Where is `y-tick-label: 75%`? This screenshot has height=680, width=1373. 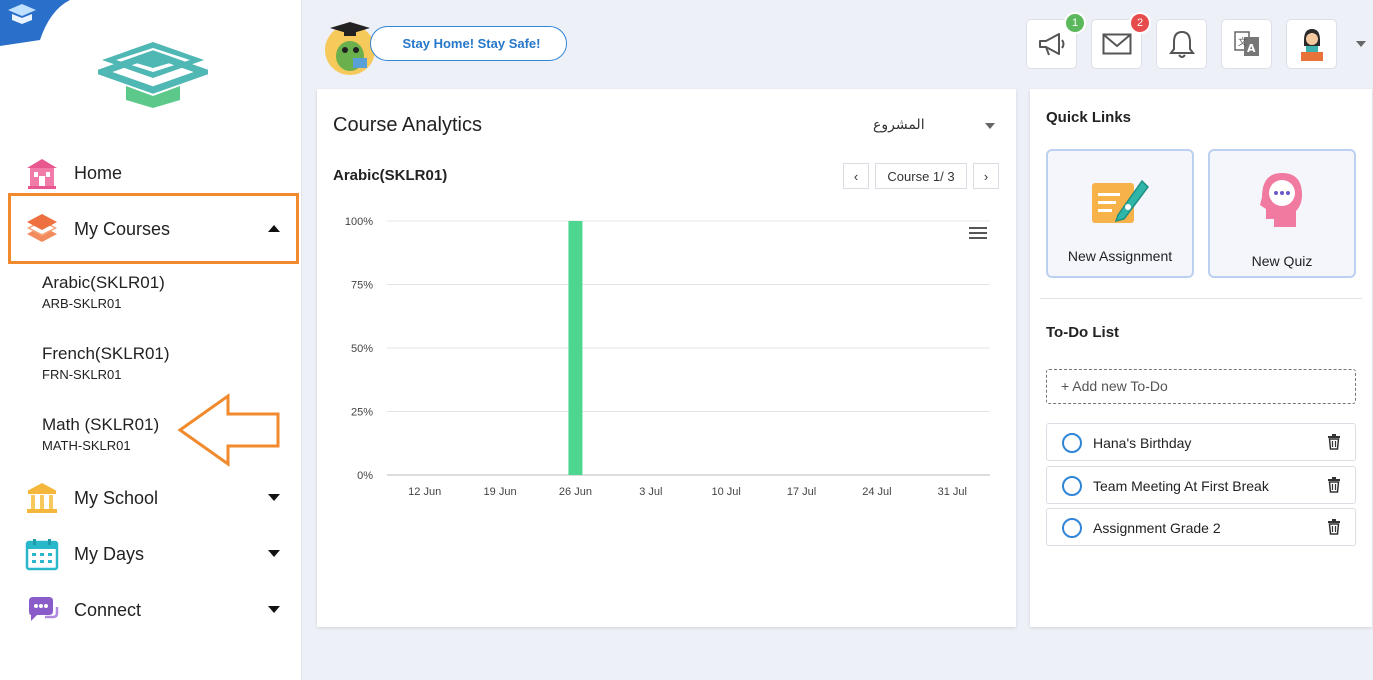
y-tick-label: 75% is located at coordinates (362, 286).